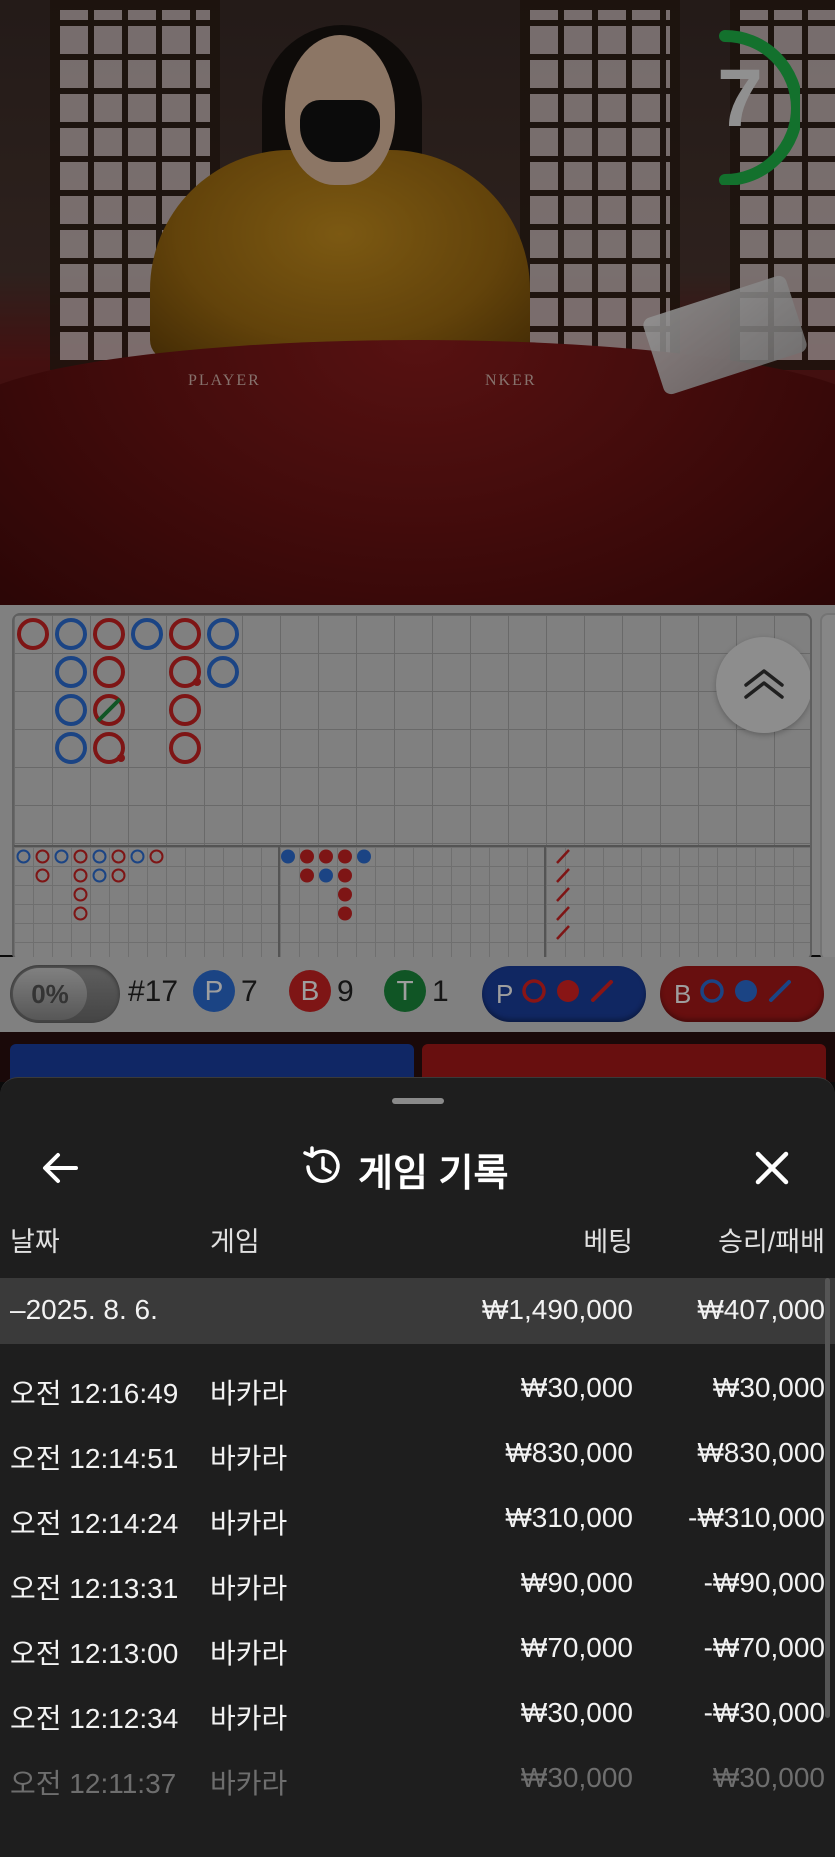 The width and height of the screenshot is (835, 1857). Describe the element at coordinates (764, 1712) in the screenshot. I see `row-result: -₩30,000` at that location.